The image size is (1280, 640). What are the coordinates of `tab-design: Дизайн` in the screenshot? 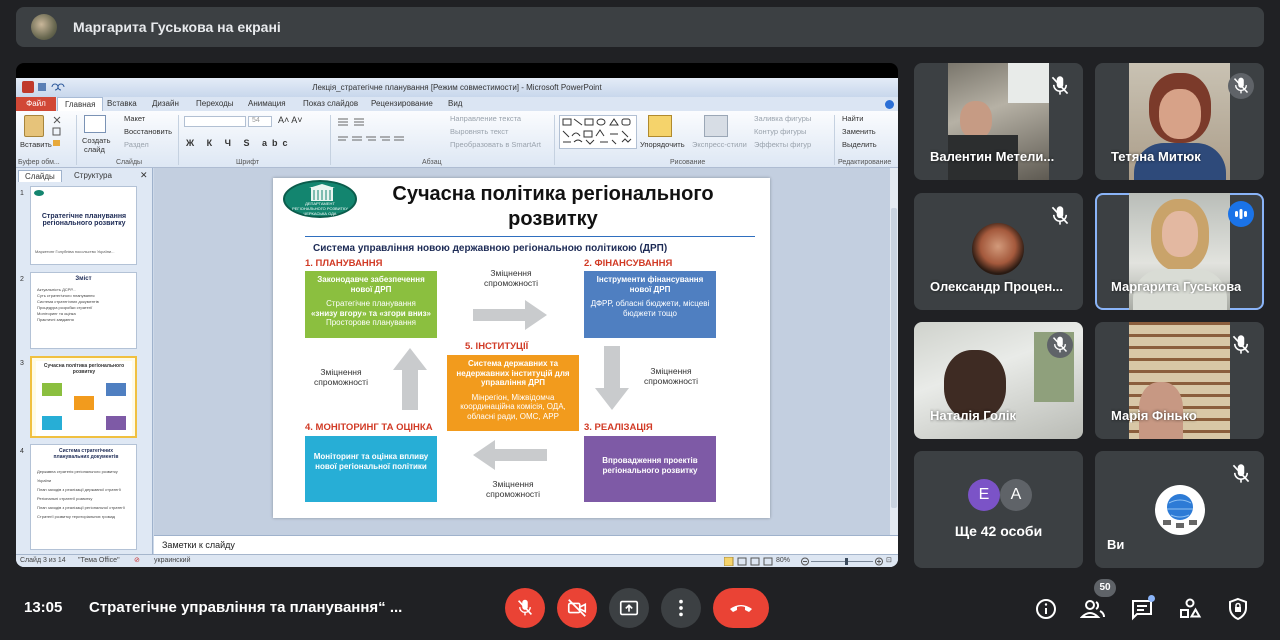 It's located at (165, 103).